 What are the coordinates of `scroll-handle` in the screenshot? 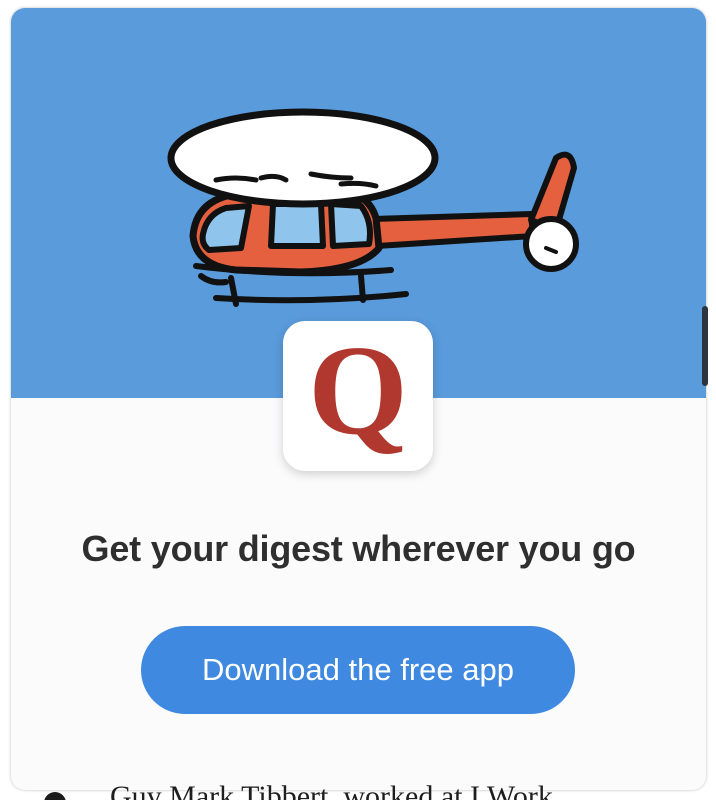 It's located at (705, 346).